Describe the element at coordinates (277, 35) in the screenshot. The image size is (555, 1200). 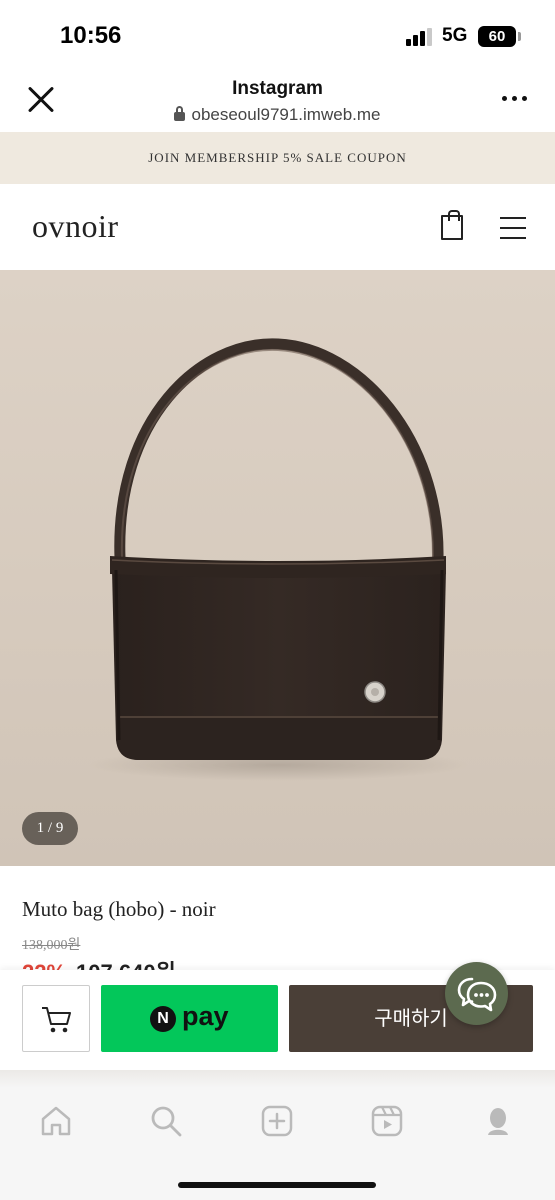
I see `status-bar: 10:56 5G 60` at that location.